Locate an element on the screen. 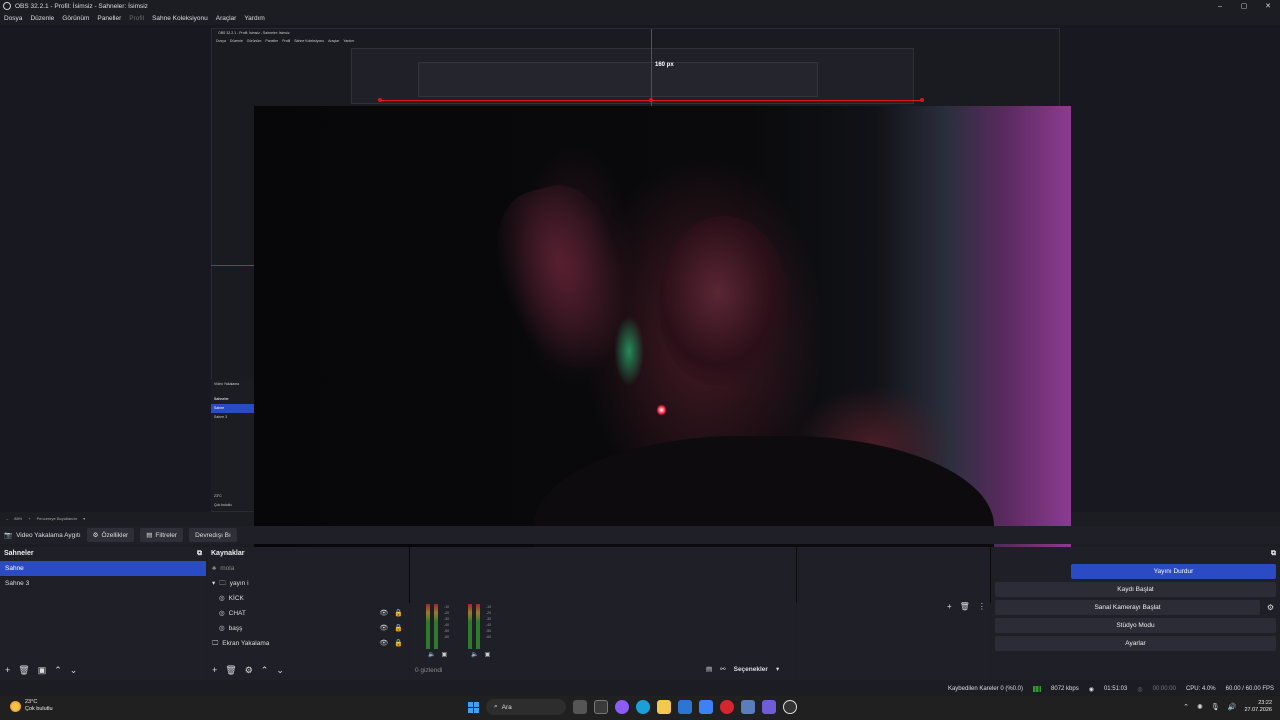 The width and height of the screenshot is (1280, 720). filters-label: Filtreler is located at coordinates (166, 535).